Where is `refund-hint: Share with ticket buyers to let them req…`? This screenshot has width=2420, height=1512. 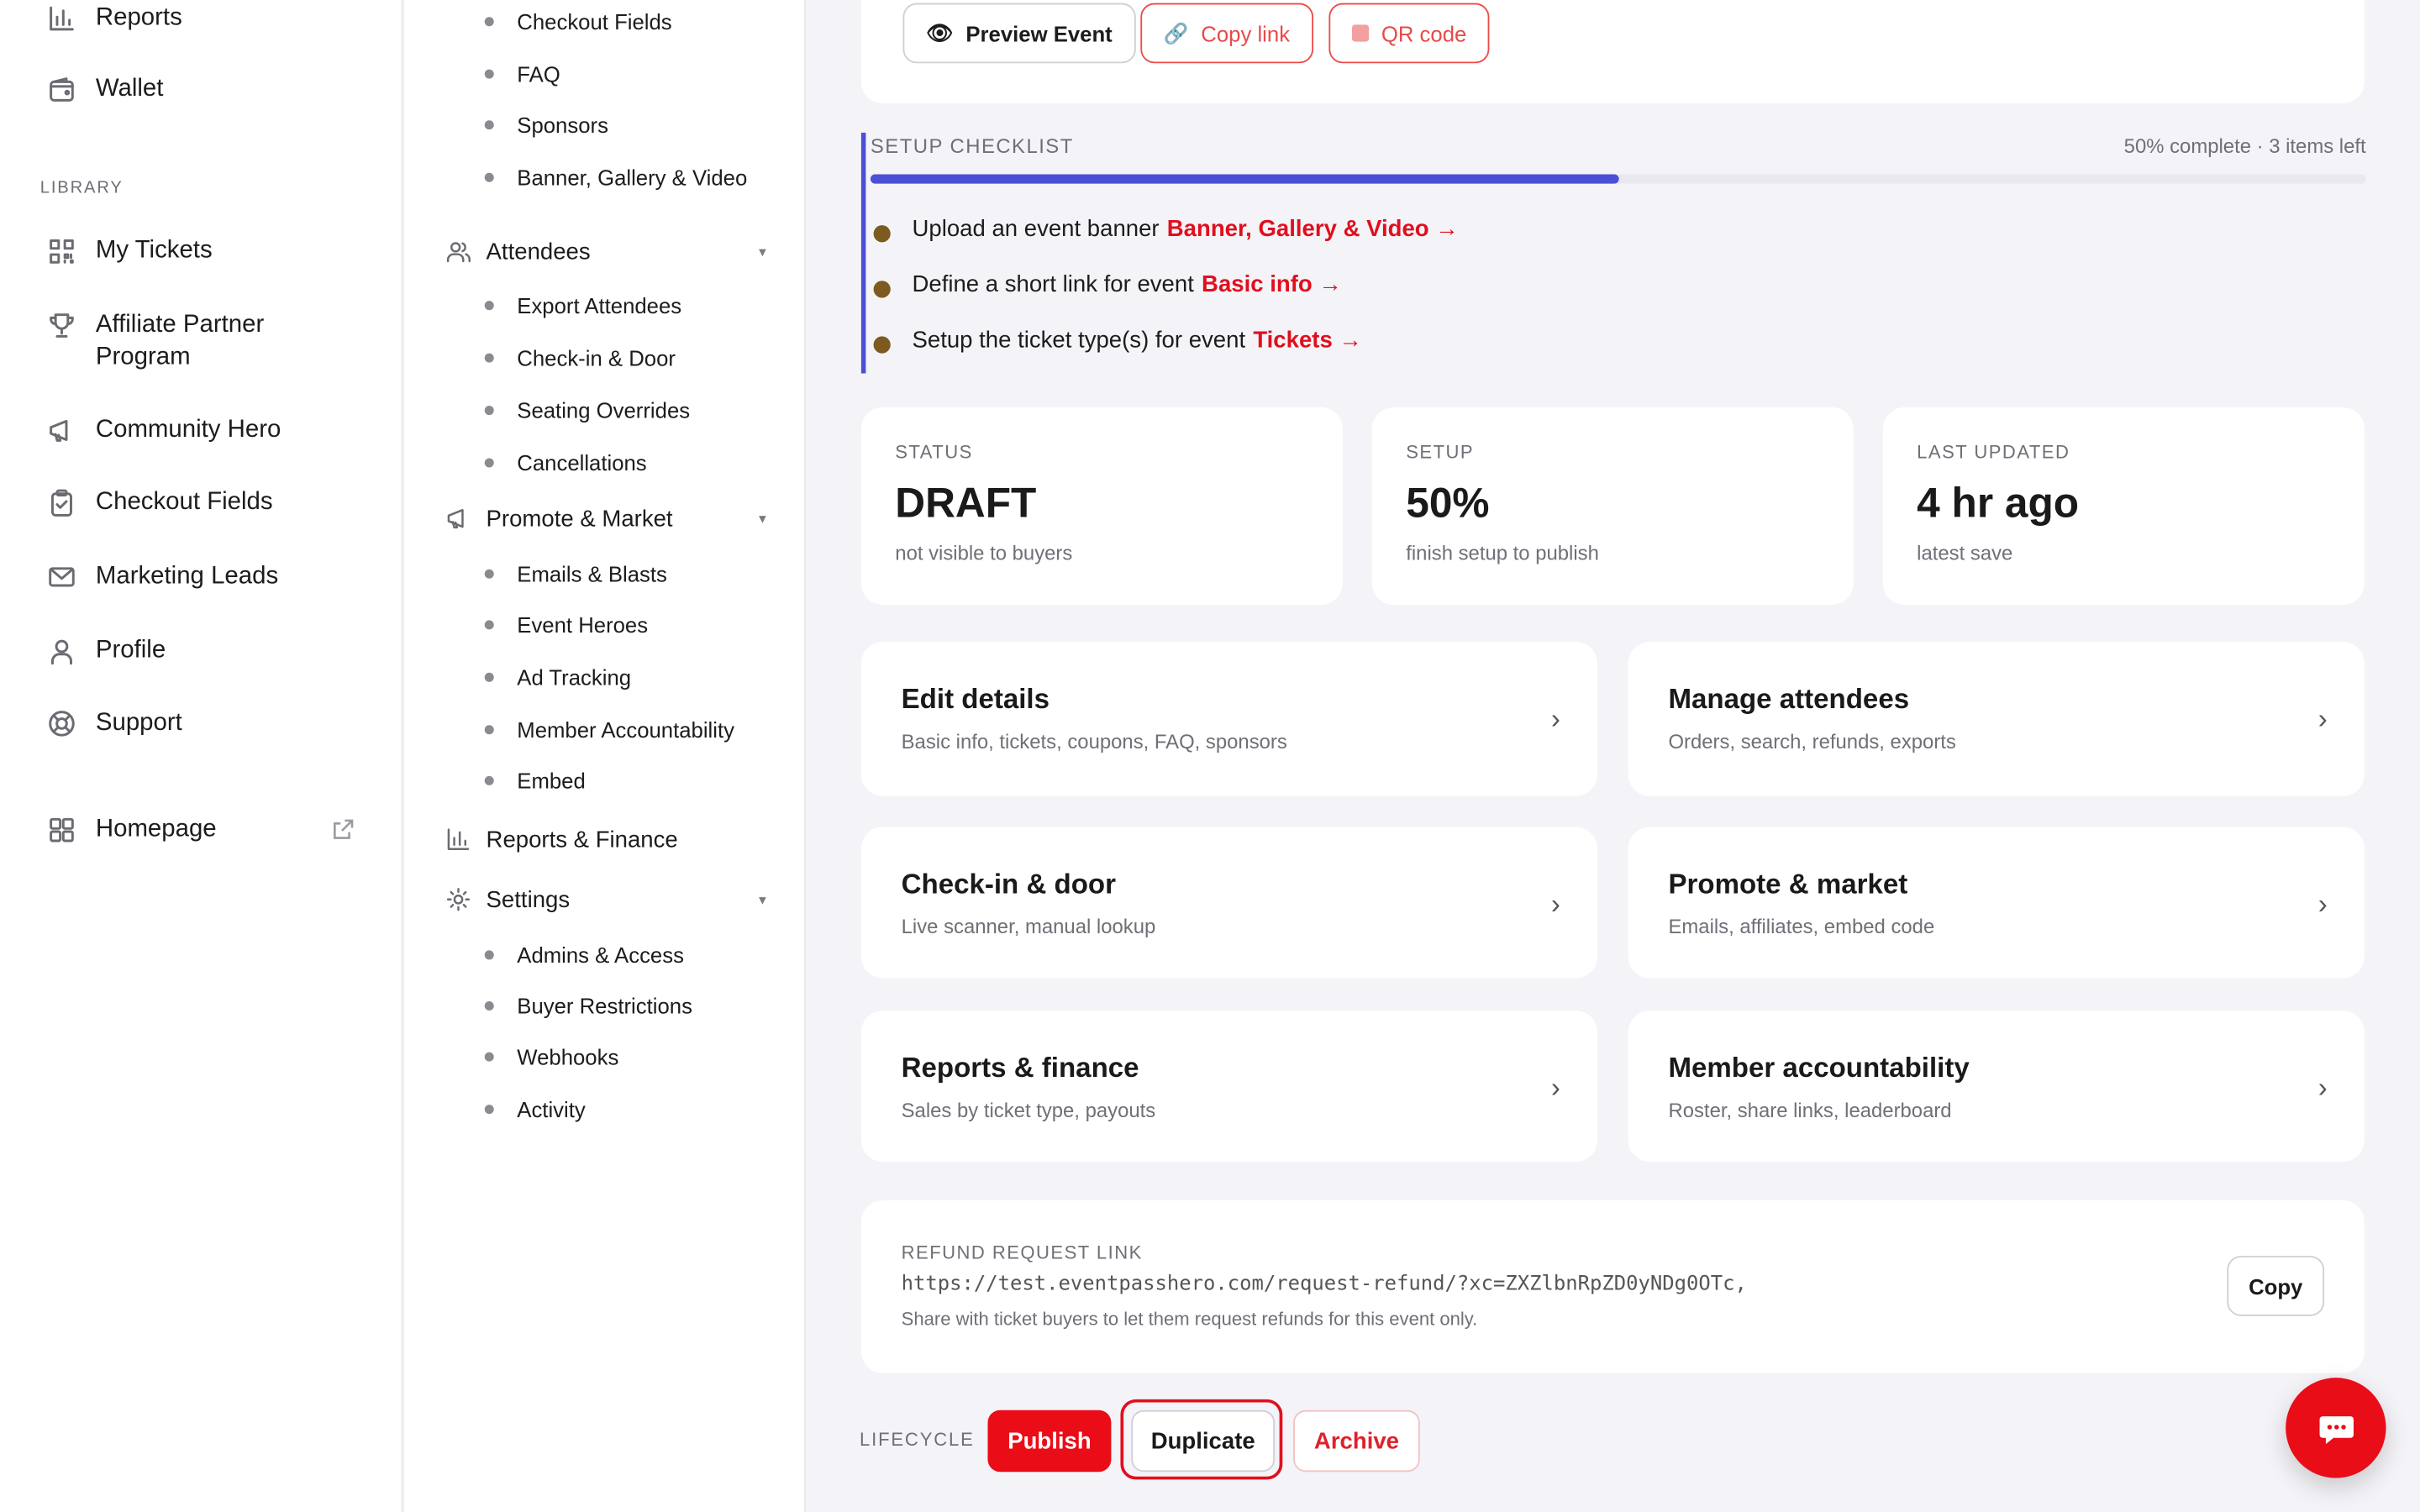
refund-hint: Share with ticket buyers to let them req… is located at coordinates (1189, 1319).